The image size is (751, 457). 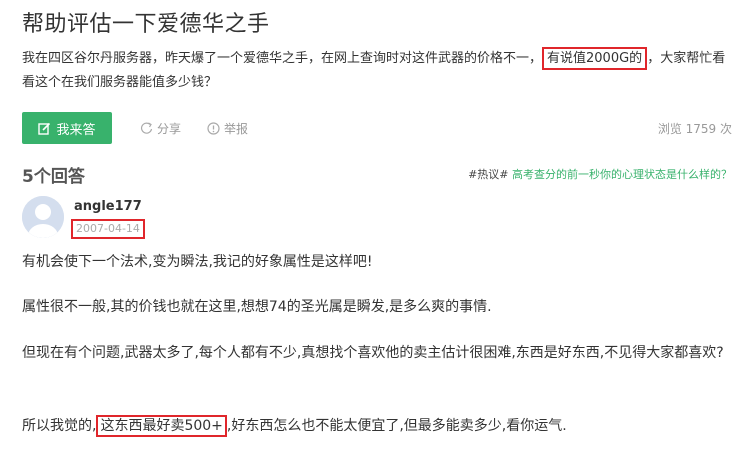 I want to click on answer-paragraph-1: 有机会使下一个法术,变为瞬法,我记的好象属性是这样吧!, so click(x=197, y=262).